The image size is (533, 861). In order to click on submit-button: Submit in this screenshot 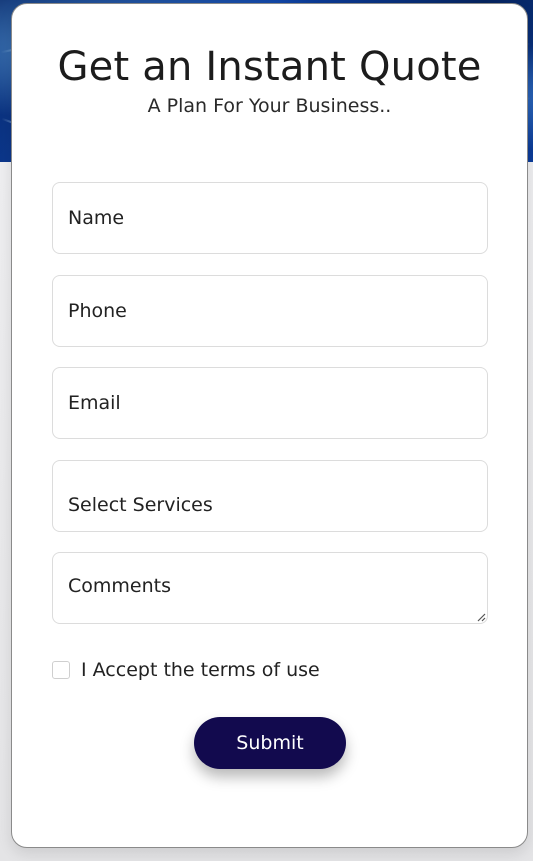, I will do `click(270, 743)`.